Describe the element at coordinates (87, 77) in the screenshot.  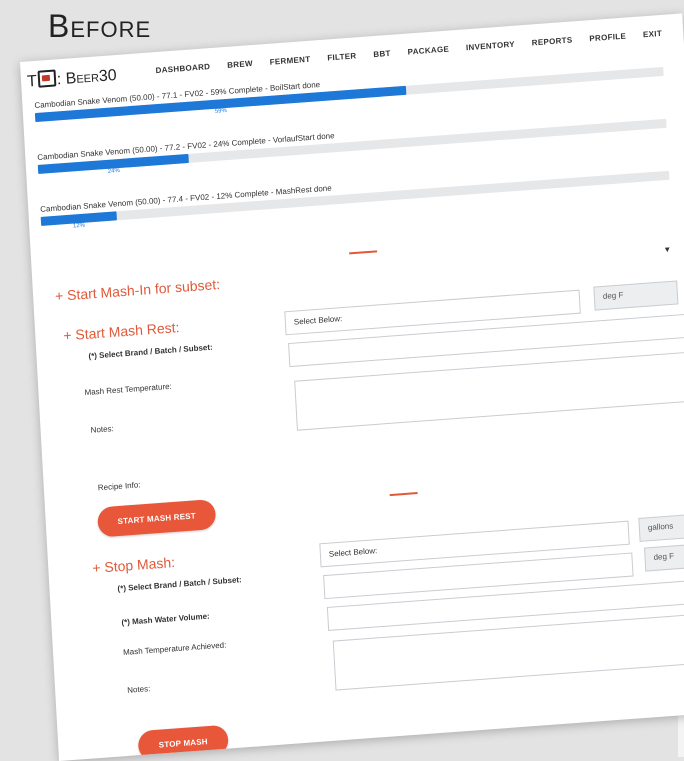
I see `brand-name: : Beer30` at that location.